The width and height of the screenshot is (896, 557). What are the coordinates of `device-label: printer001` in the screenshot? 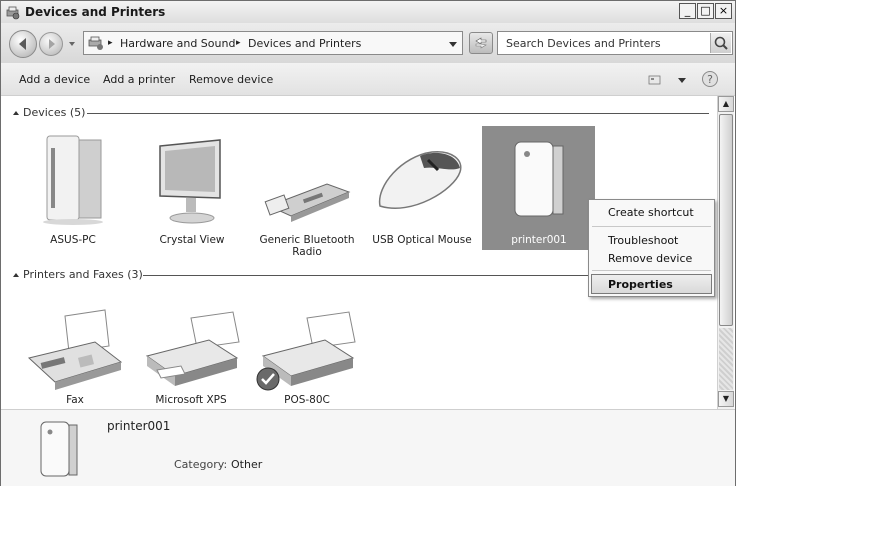 It's located at (539, 240).